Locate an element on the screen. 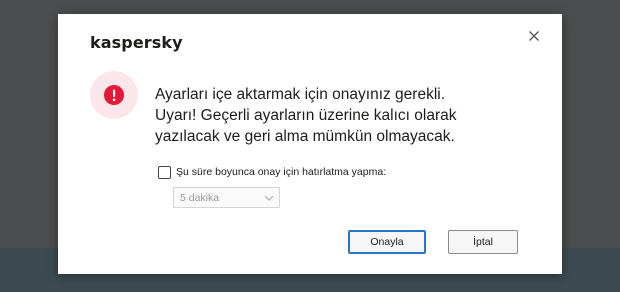 Image resolution: width=620 pixels, height=292 pixels. error-icon is located at coordinates (114, 95).